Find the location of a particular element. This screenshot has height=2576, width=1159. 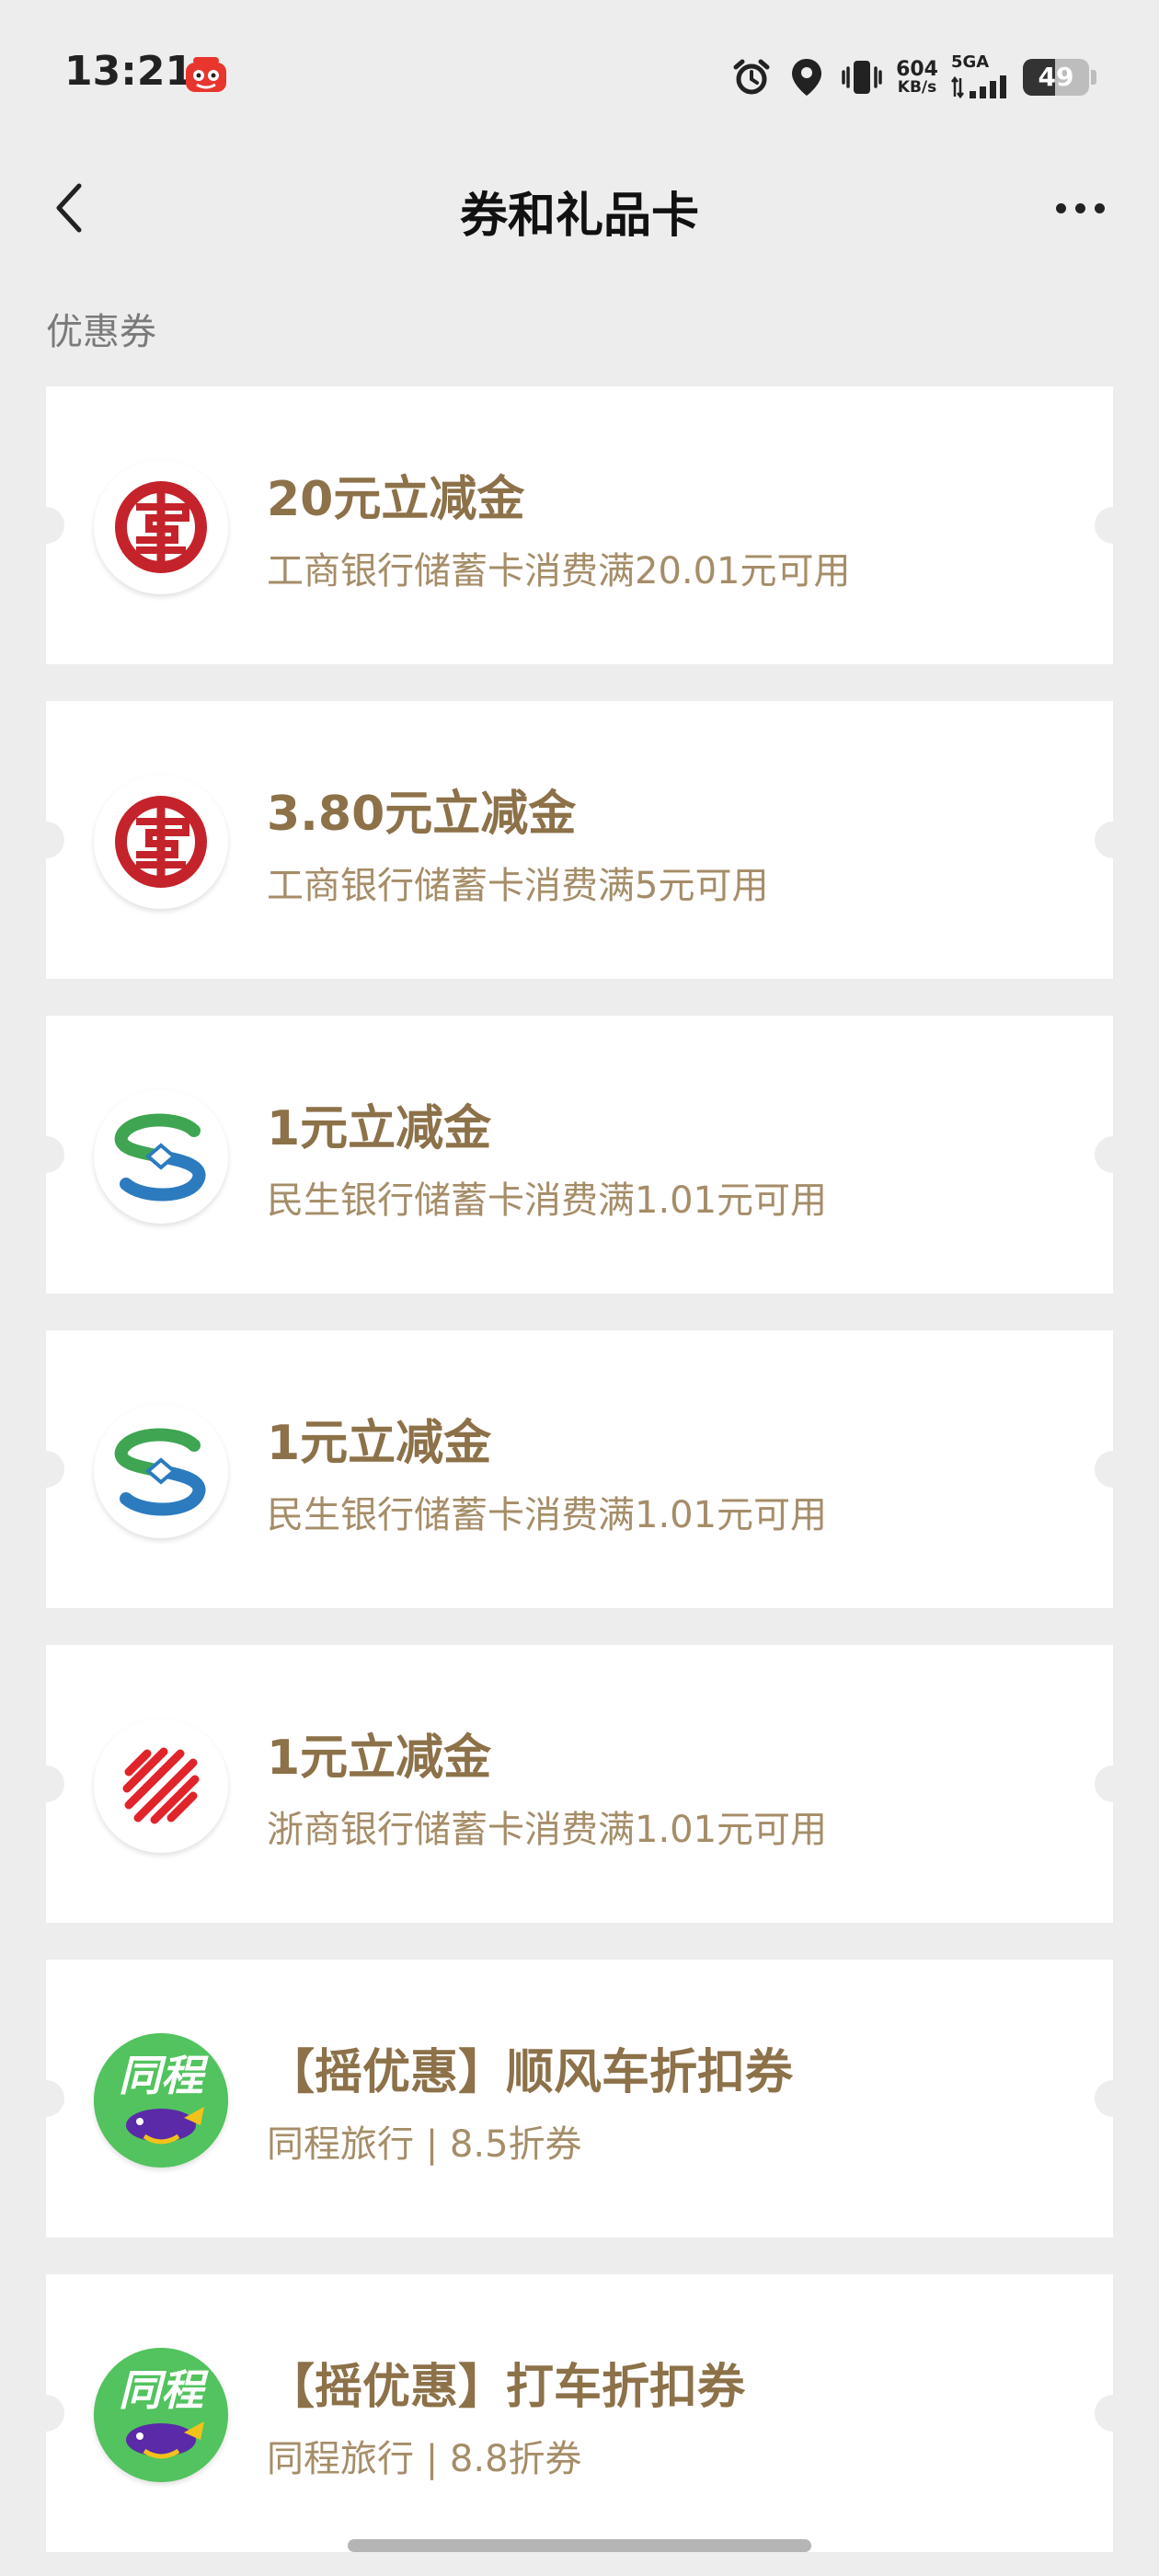

page-title: 券和礼品卡 is located at coordinates (579, 216).